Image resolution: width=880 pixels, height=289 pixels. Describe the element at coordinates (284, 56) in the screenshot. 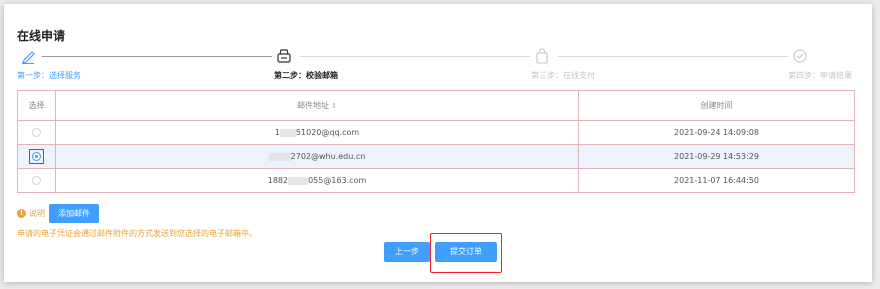

I see `mail-icon` at that location.